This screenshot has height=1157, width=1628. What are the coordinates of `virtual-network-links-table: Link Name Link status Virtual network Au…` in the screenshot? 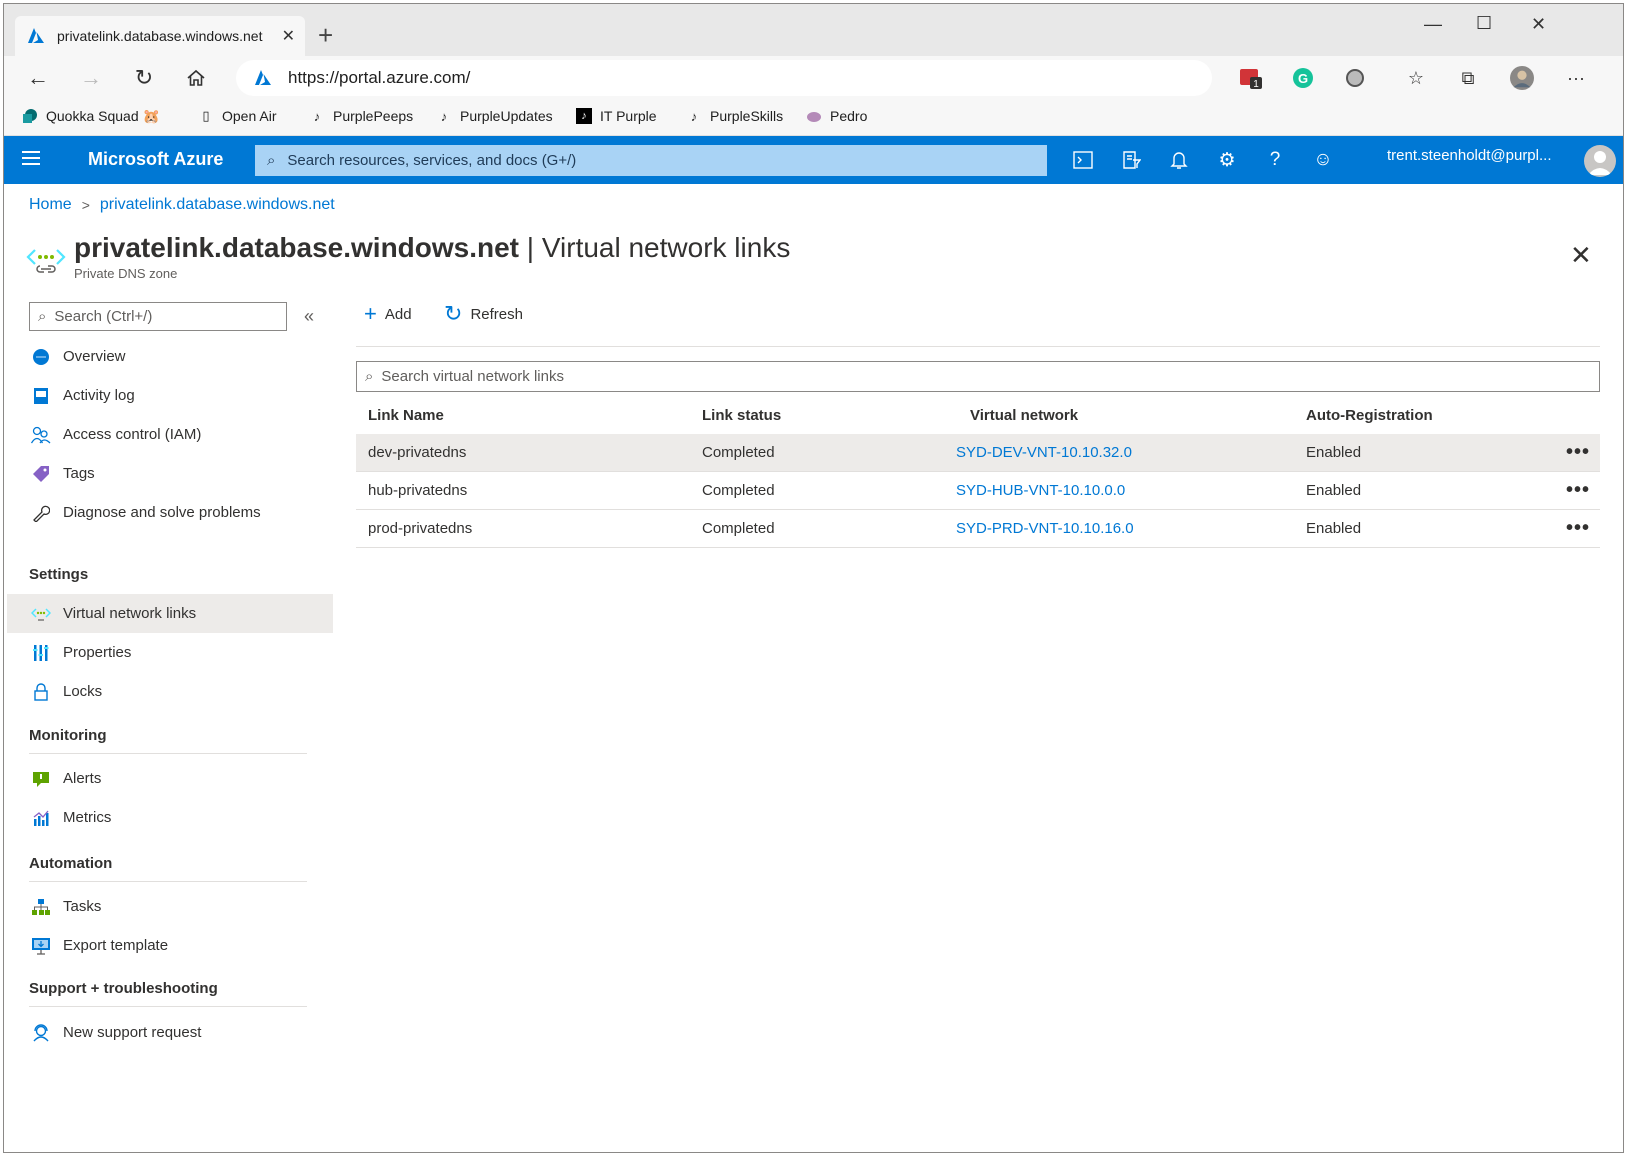 It's located at (978, 472).